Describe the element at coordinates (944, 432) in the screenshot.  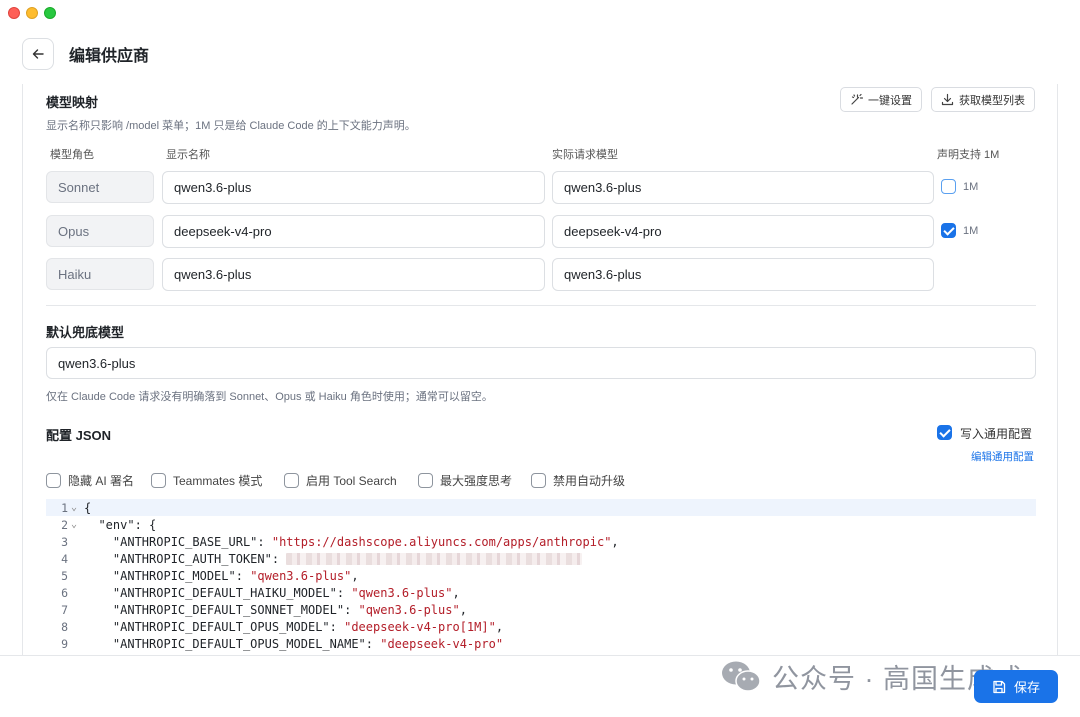
I see `write-common-config-checkbox` at that location.